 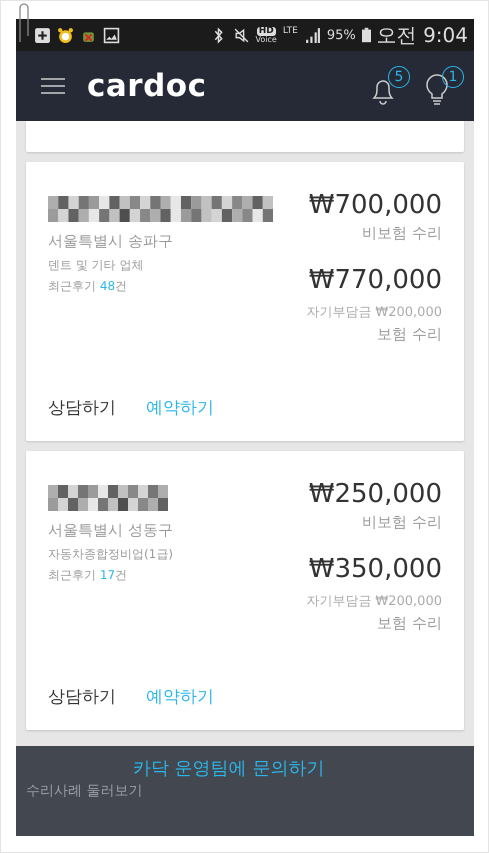 What do you see at coordinates (88, 575) in the screenshot?
I see `review-count: 최근후기 17건` at bounding box center [88, 575].